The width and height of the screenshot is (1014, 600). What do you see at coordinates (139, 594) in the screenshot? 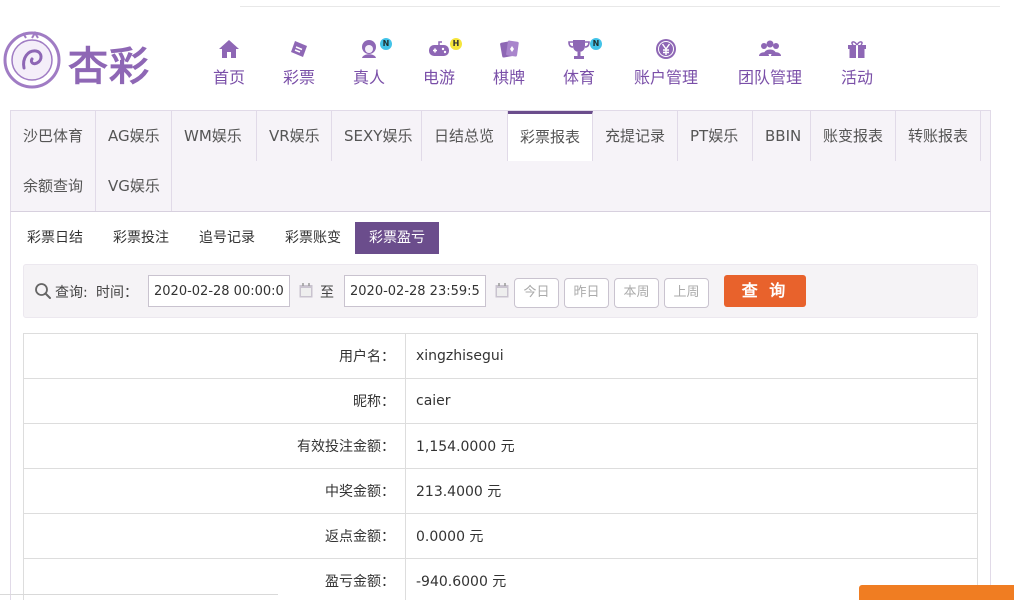
I see `bottom-divider` at bounding box center [139, 594].